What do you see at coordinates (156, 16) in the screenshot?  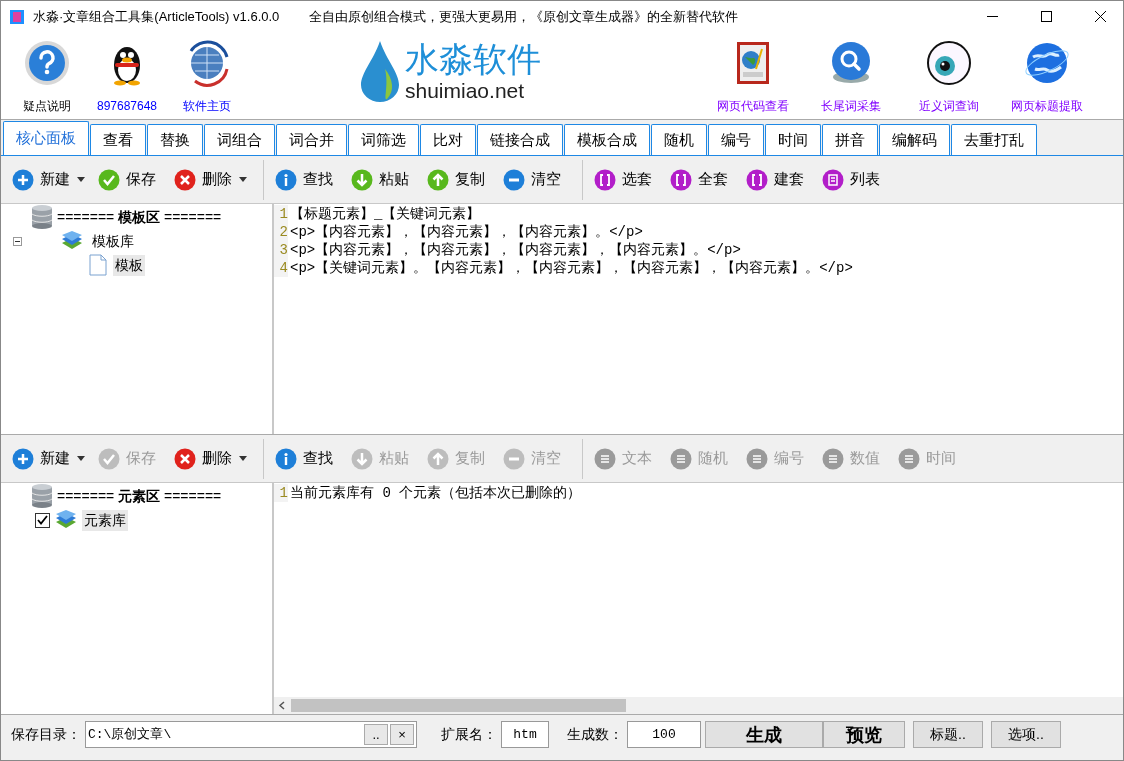 I see `window-title: 水淼·文章组合工具集(ArticleTools) v1.6.0.0` at bounding box center [156, 16].